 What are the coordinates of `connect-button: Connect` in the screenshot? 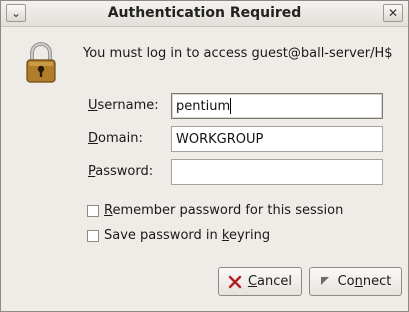 It's located at (355, 281).